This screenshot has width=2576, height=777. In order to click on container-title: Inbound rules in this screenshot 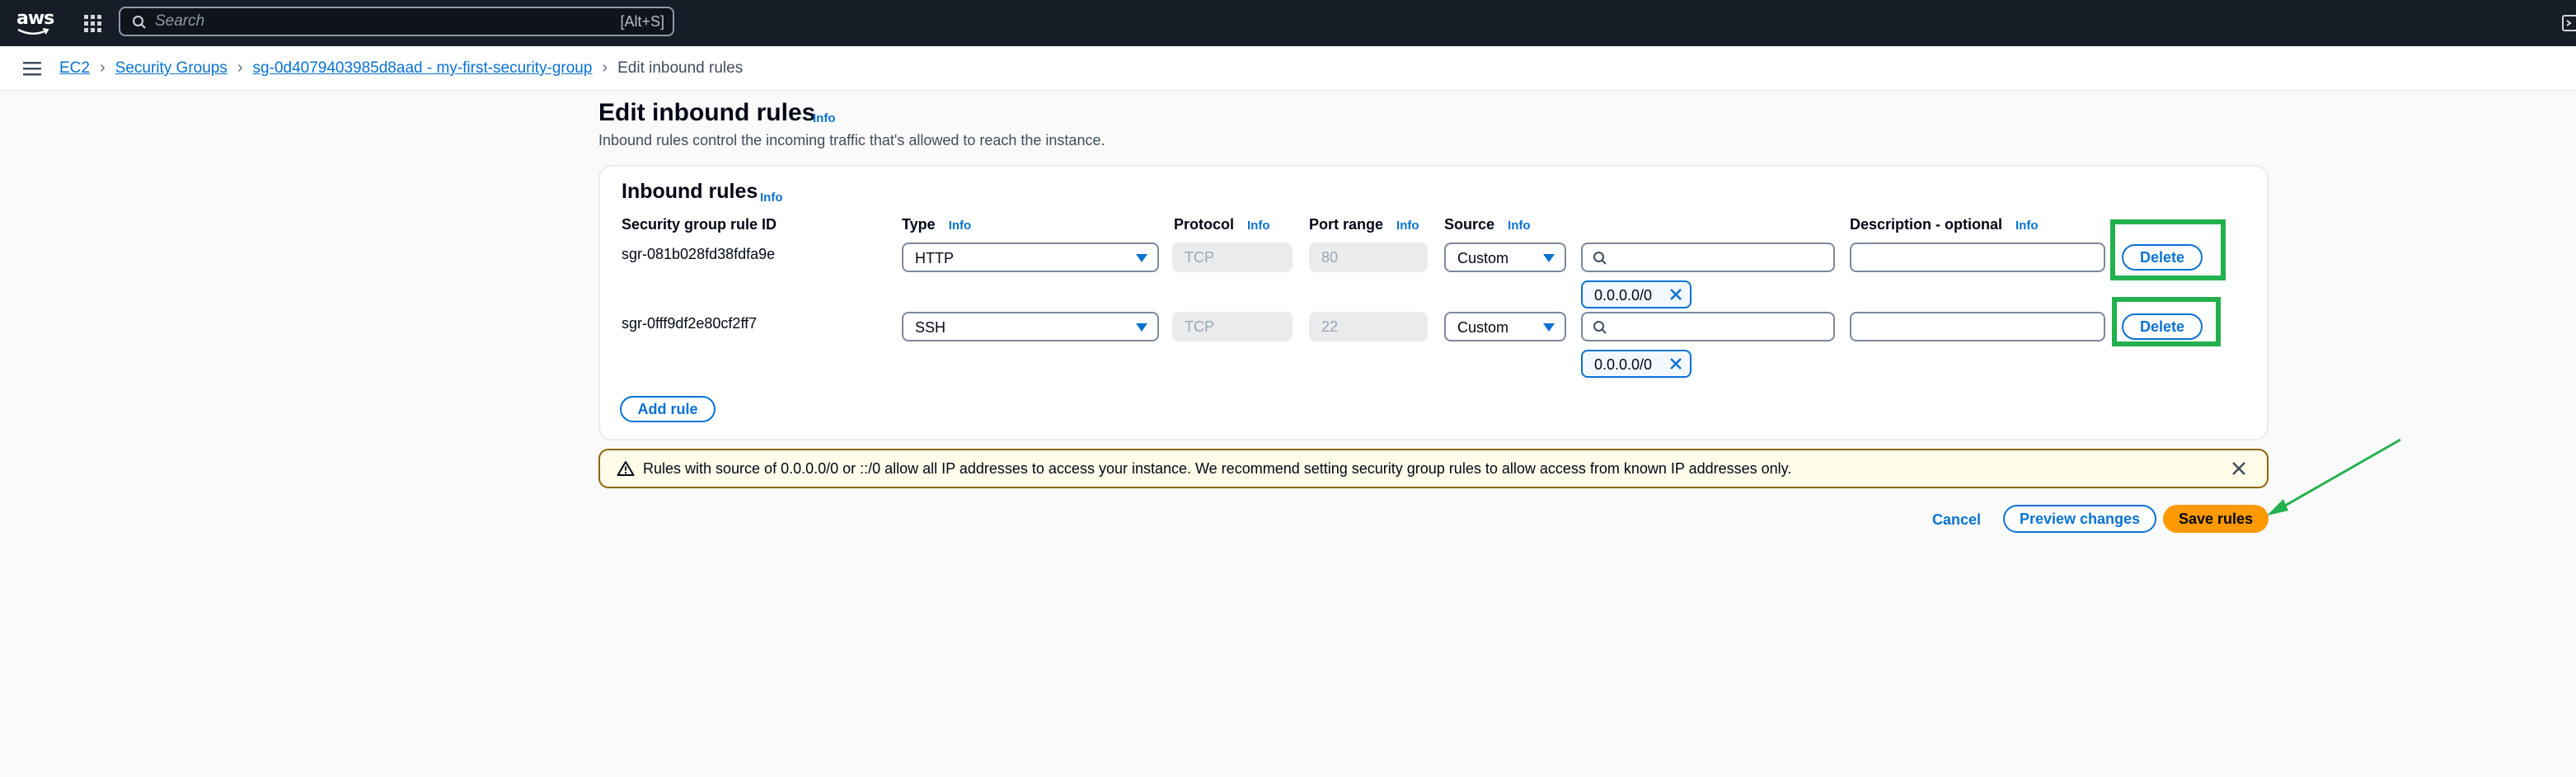, I will do `click(690, 191)`.